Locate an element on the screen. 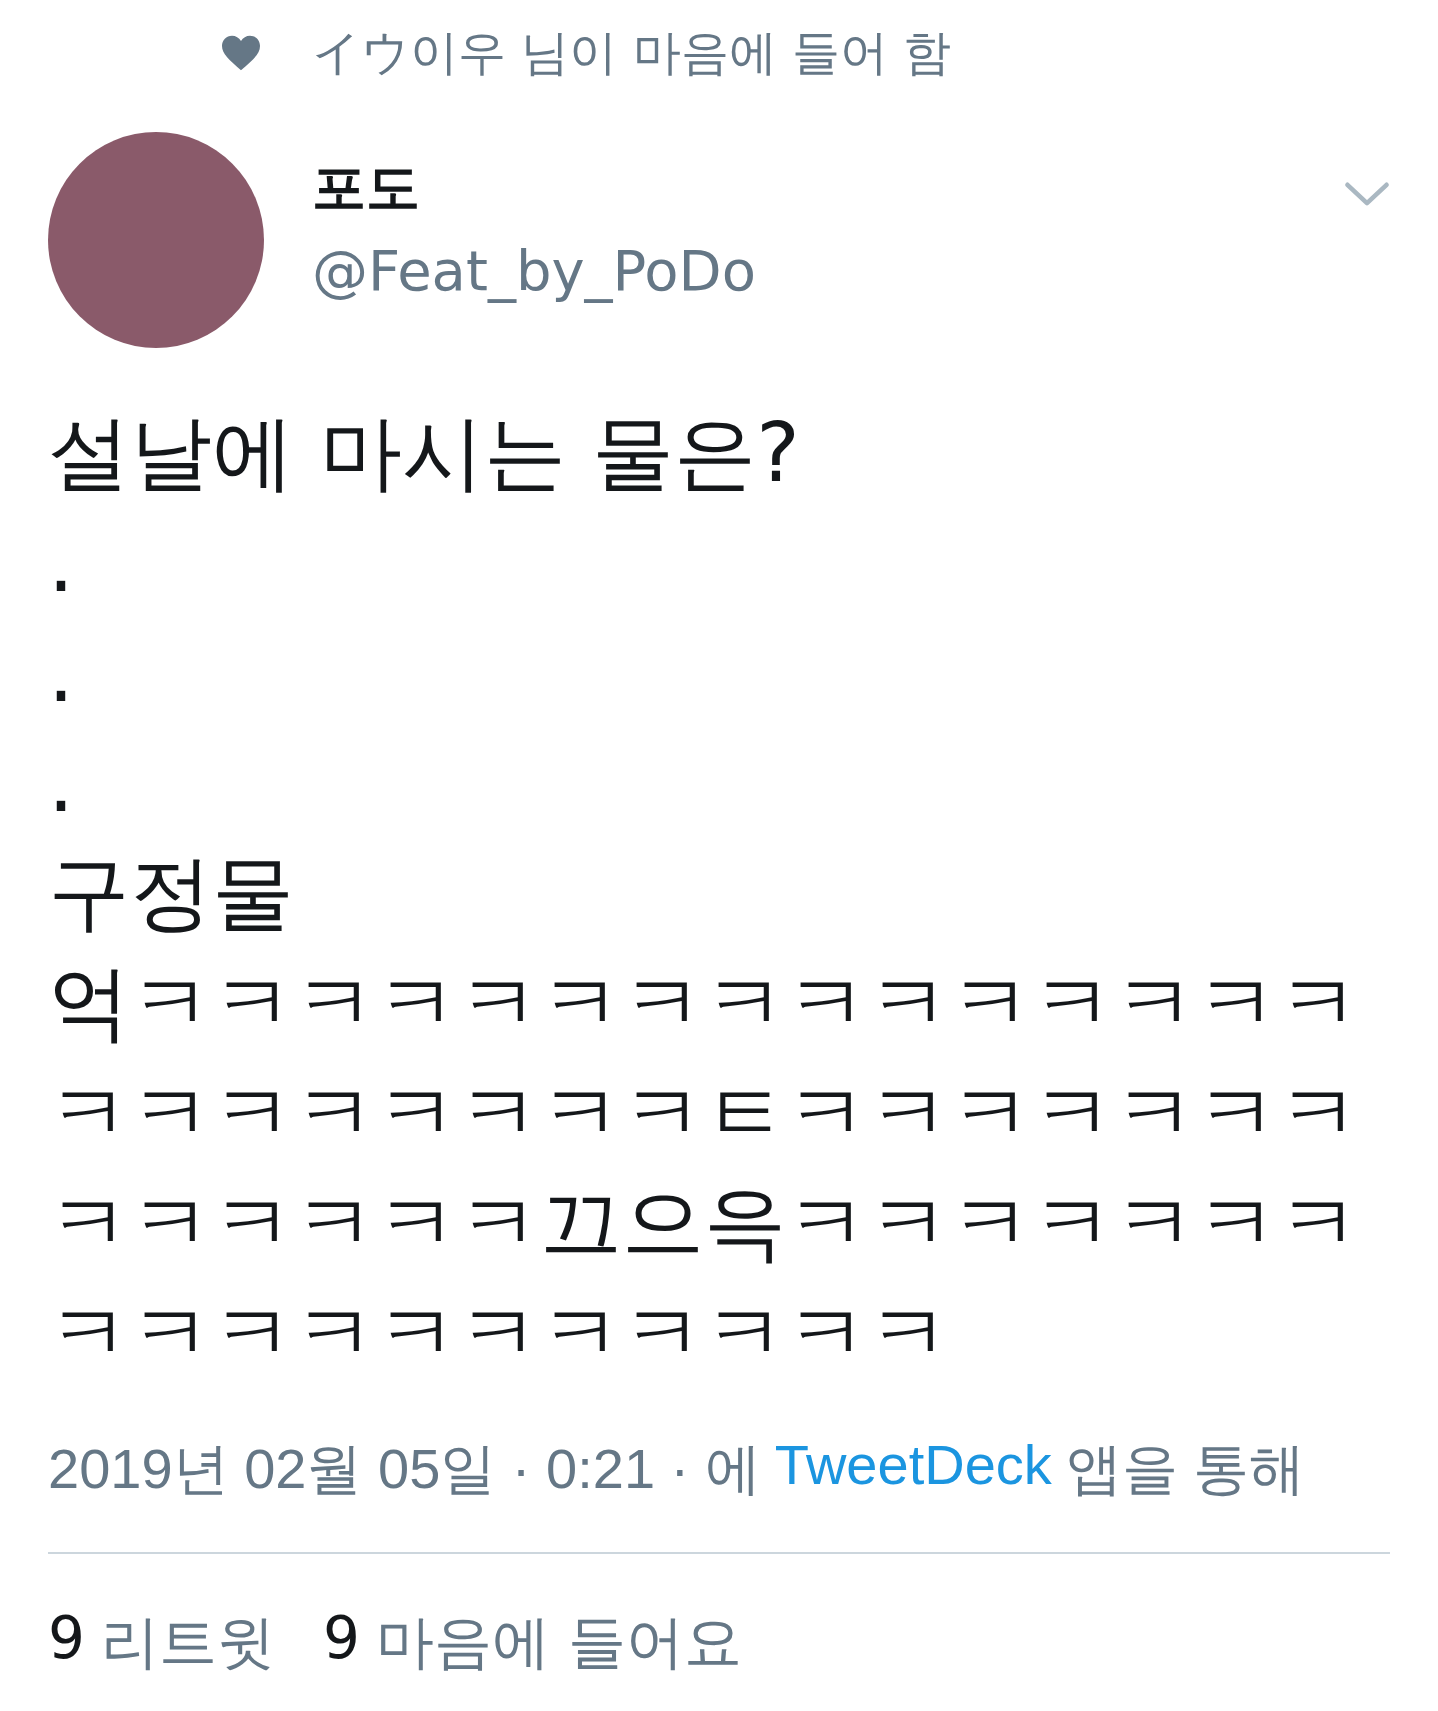  timestamp: 2019년 02월 05일 · 0:21 · 에 is located at coordinates (404, 1469).